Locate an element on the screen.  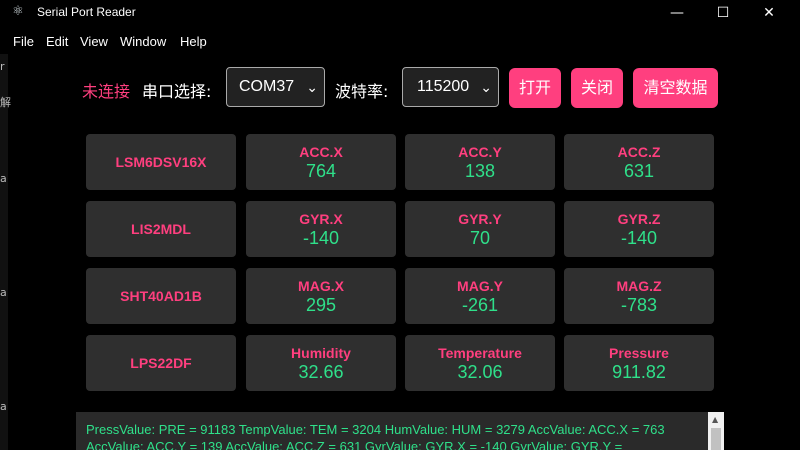
close-window-button: ✕ is located at coordinates (769, 13).